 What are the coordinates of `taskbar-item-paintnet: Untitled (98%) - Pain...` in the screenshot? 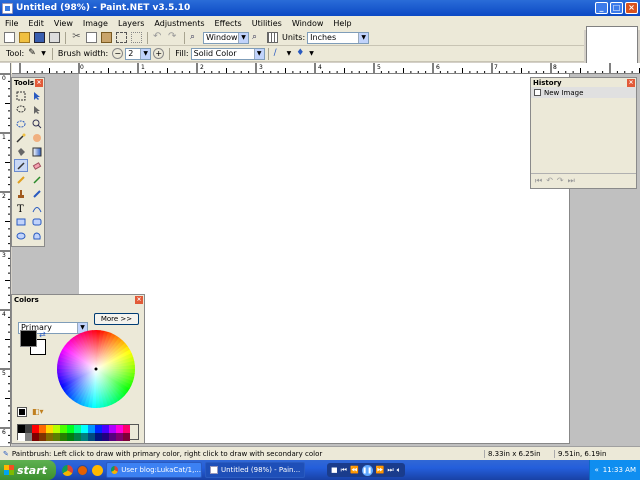 It's located at (255, 470).